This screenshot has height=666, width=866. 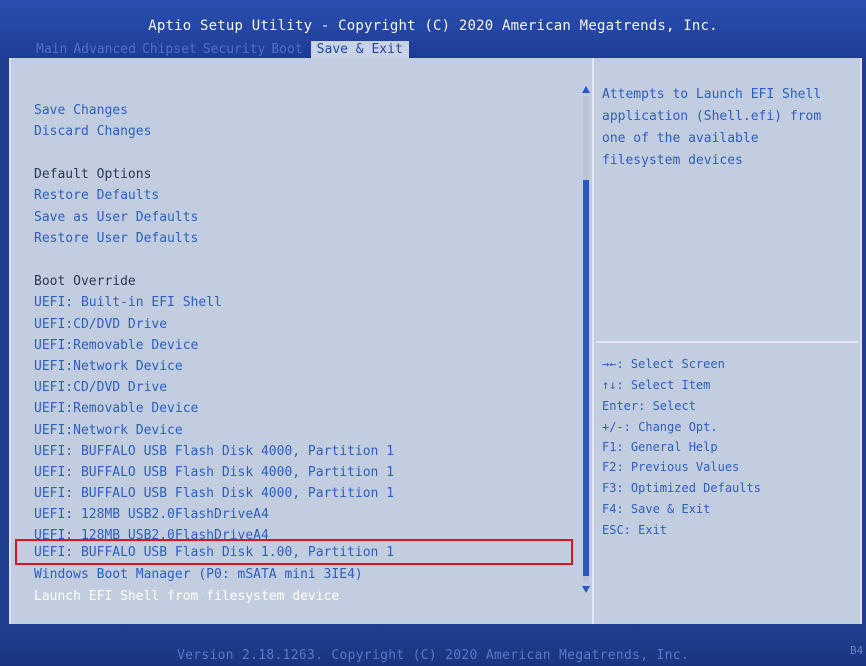 I want to click on key-hint-esc: ESC: Exit, so click(x=635, y=530).